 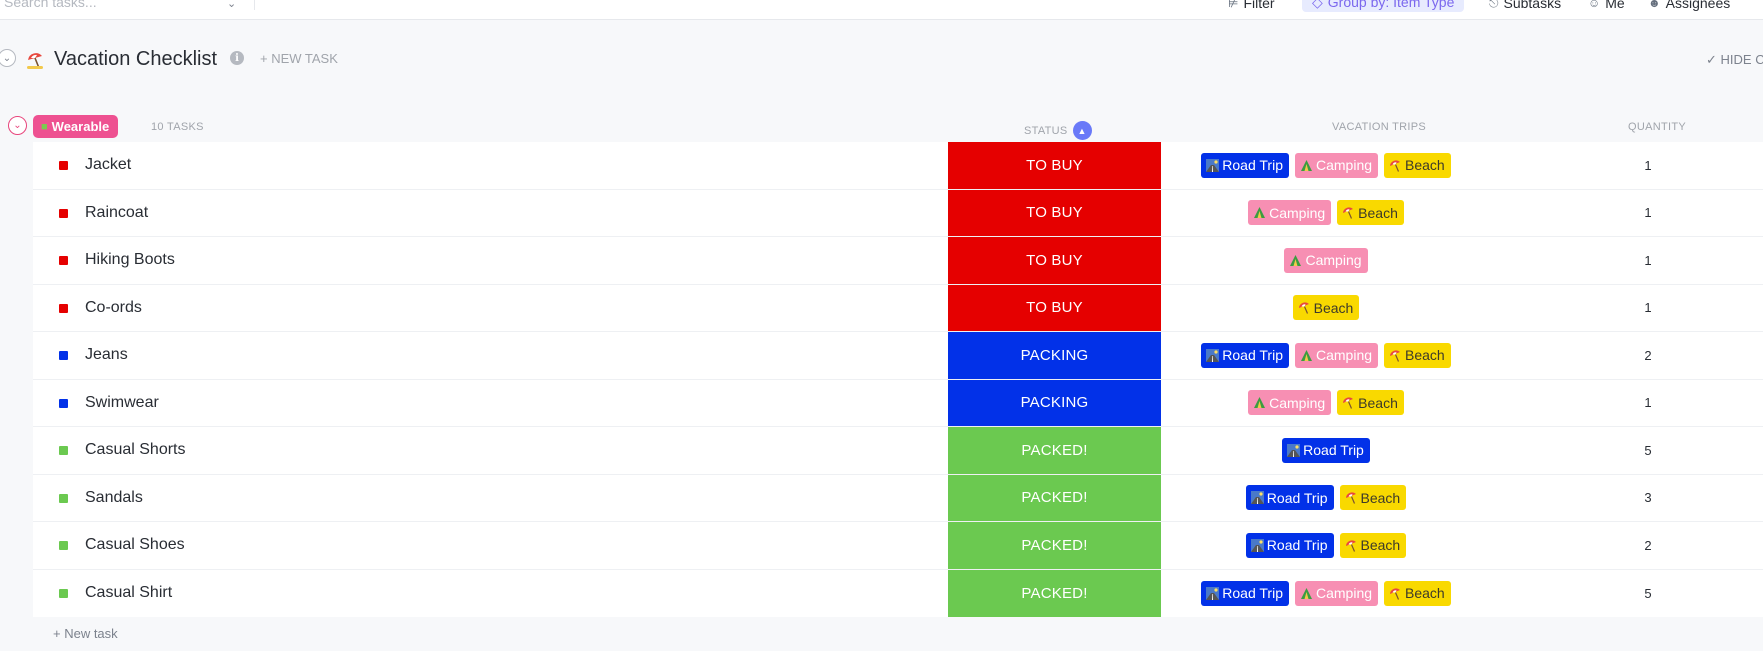 What do you see at coordinates (898, 546) in the screenshot?
I see `table-row: Casual Shoes PACKED! Road Trip Beach 2` at bounding box center [898, 546].